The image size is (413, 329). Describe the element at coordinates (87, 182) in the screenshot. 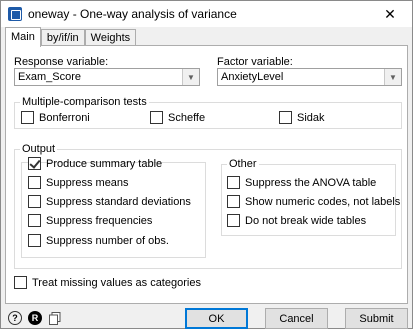

I see `suppress-means-label: Suppress means` at that location.